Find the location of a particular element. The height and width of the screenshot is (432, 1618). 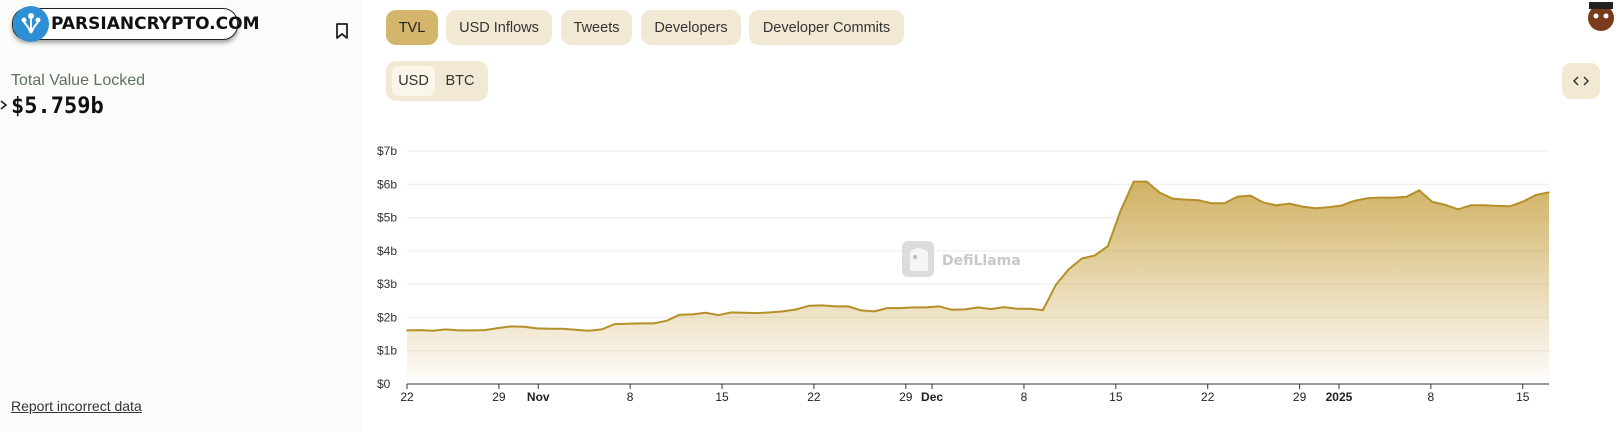

parsiancrypto-logo-icon is located at coordinates (31, 24).